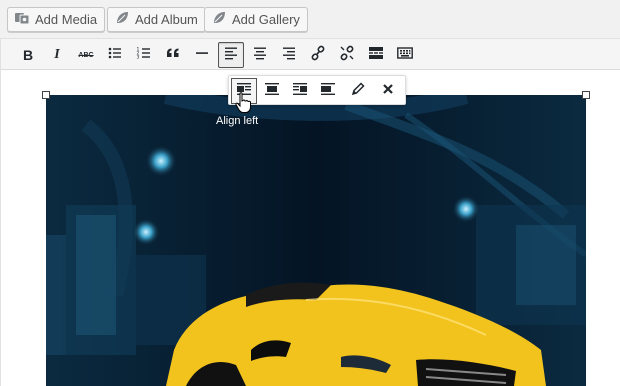 The height and width of the screenshot is (386, 620). I want to click on add-album-label: Add Album, so click(166, 19).